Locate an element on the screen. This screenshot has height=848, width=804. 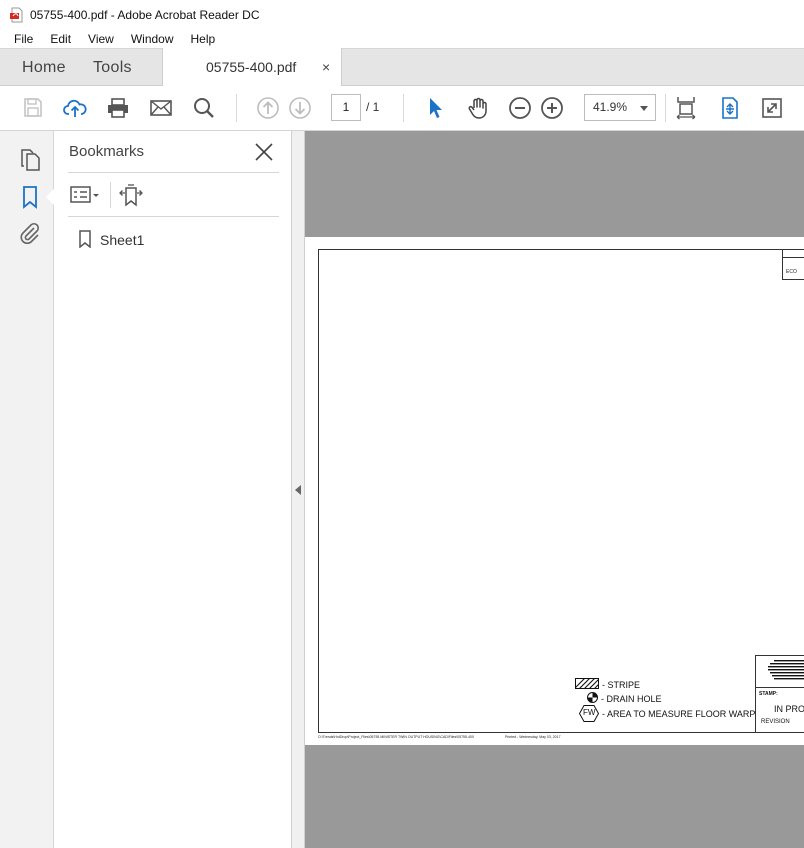
page-thumbnails-icon is located at coordinates (30, 160).